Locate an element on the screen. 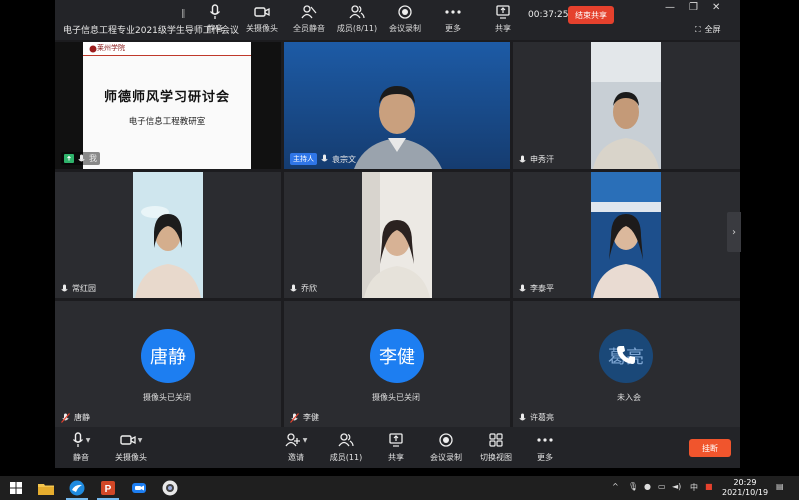 The image size is (799, 500). tile-6-nameplate: 李泰平 is located at coordinates (536, 288).